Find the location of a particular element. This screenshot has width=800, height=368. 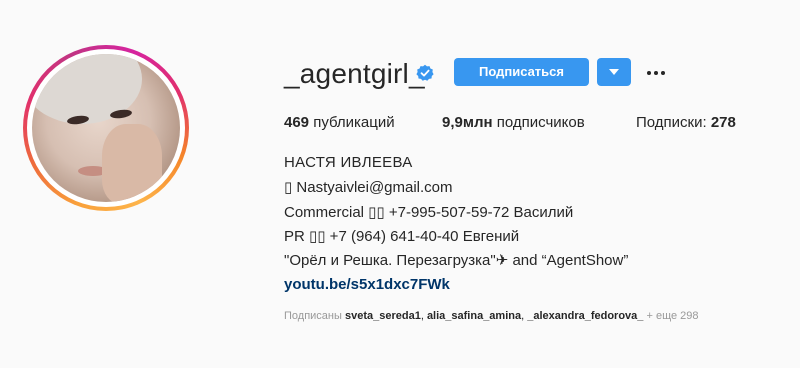

posts-count: 469 публикаций is located at coordinates (339, 122).